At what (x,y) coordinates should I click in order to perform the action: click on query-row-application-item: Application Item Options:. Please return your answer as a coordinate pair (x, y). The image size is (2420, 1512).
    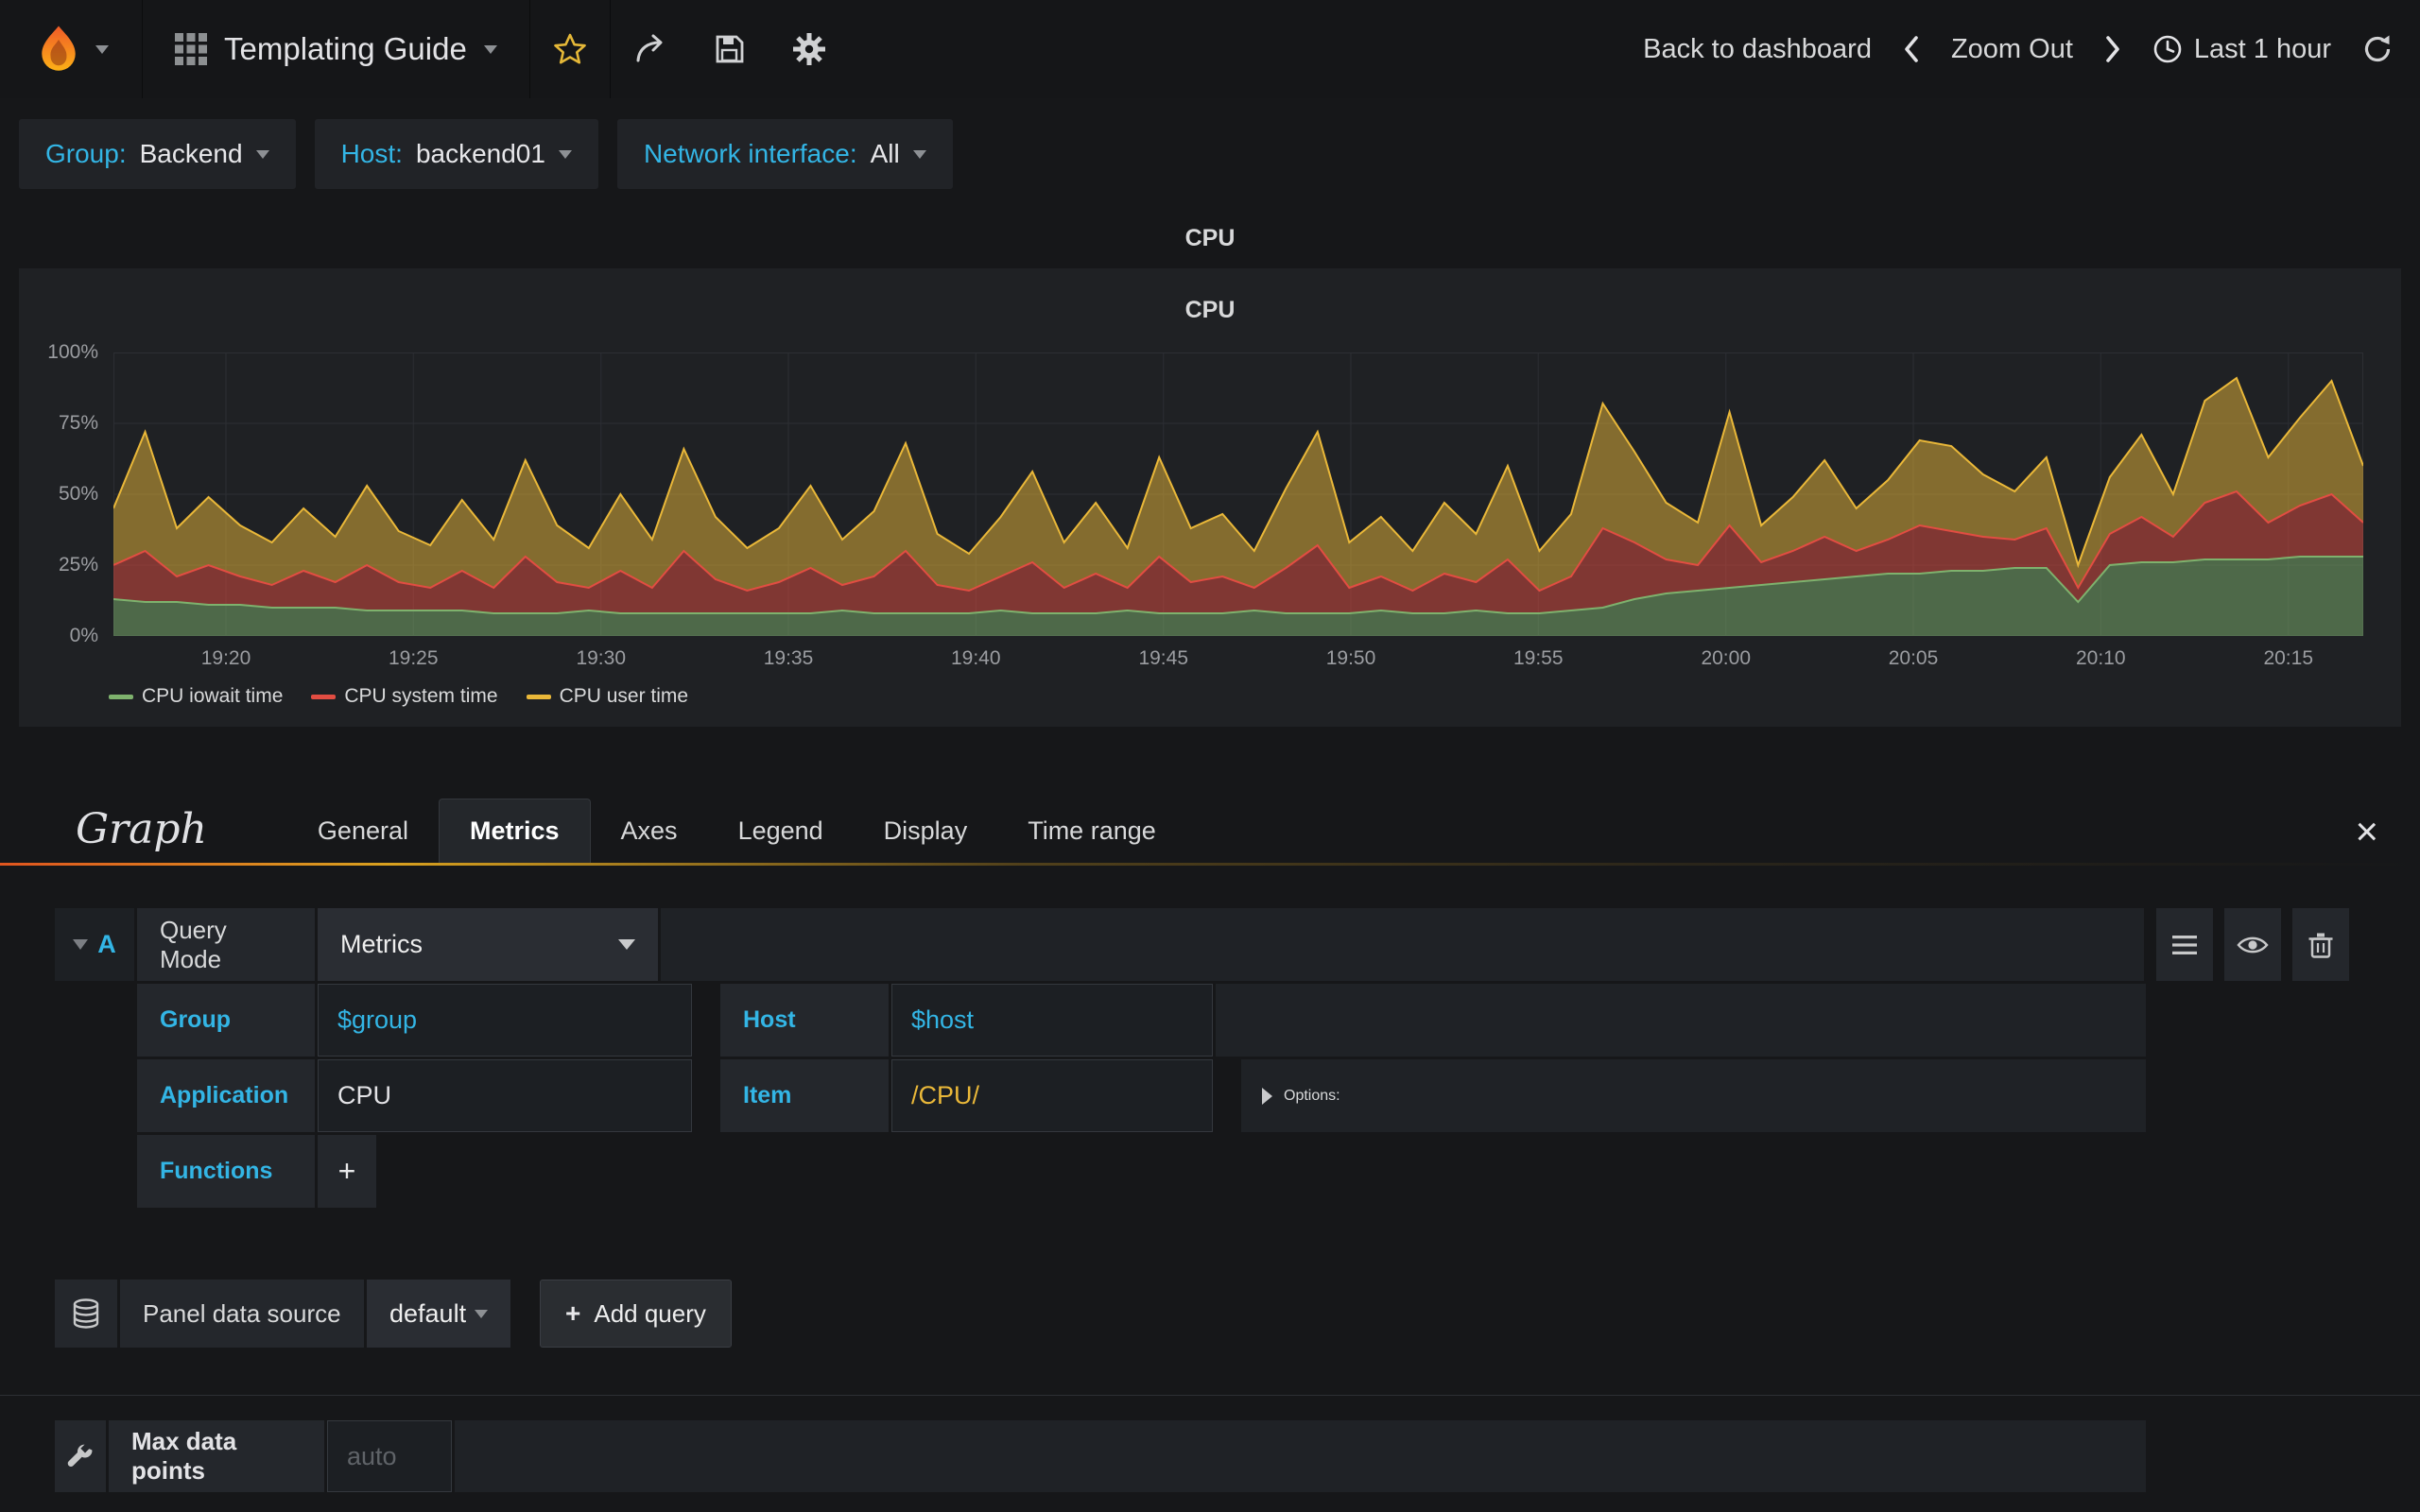
    Looking at the image, I should click on (1141, 1095).